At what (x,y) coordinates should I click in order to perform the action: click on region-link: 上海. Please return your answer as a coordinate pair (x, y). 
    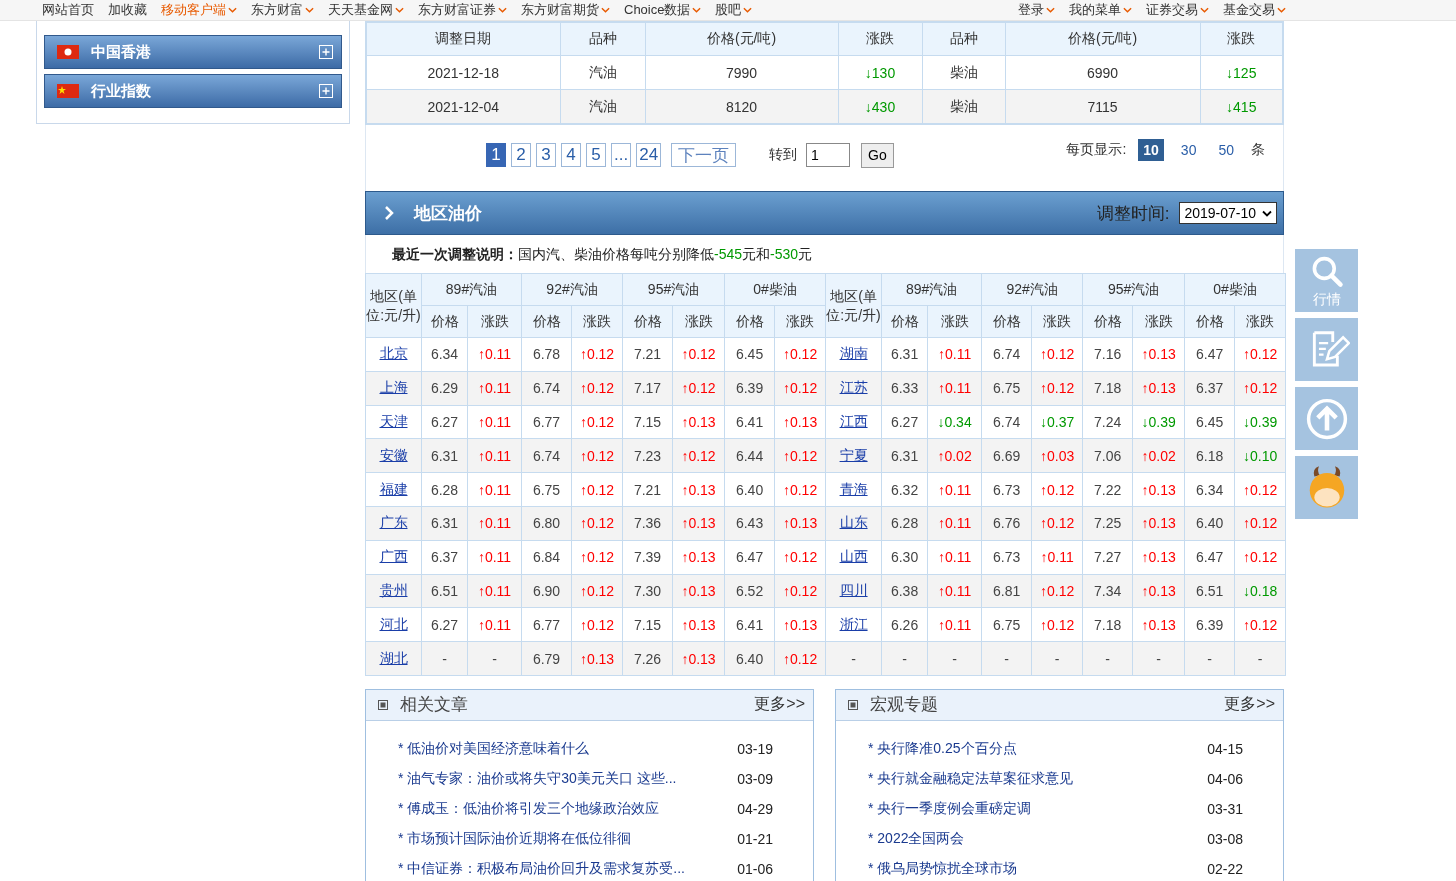
    Looking at the image, I should click on (393, 388).